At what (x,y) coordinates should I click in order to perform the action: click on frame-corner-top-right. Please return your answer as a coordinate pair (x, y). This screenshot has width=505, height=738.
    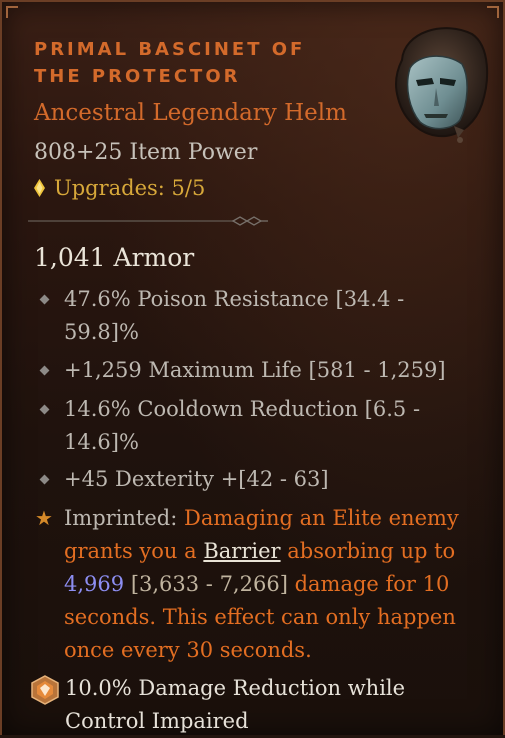
    Looking at the image, I should click on (493, 12).